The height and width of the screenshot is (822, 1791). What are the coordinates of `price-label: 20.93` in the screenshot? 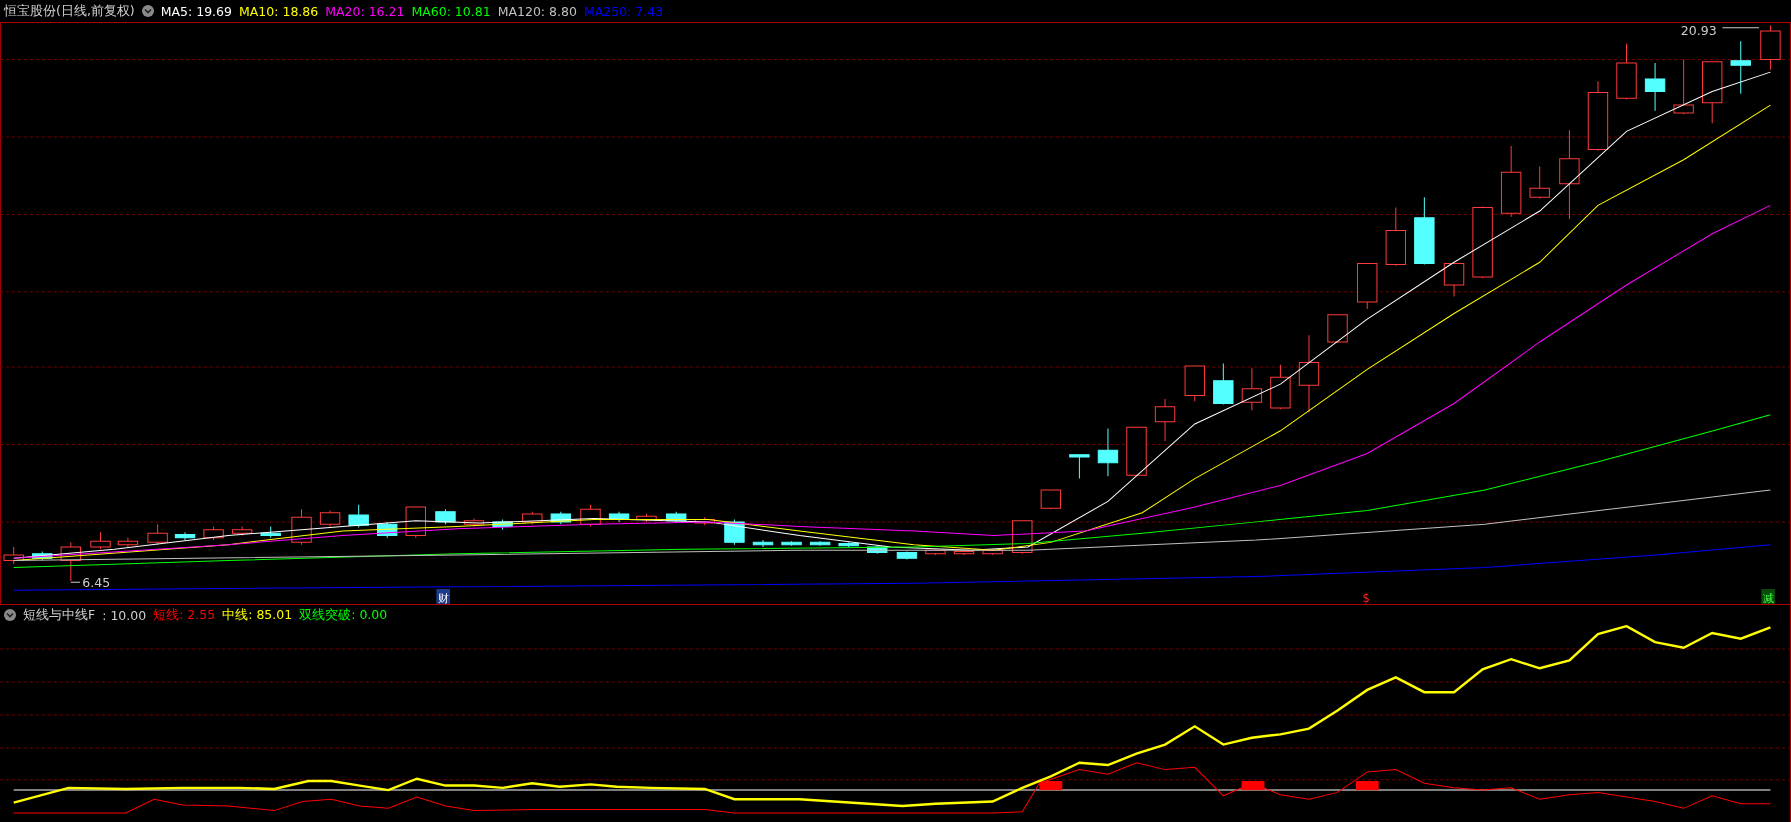 It's located at (1698, 30).